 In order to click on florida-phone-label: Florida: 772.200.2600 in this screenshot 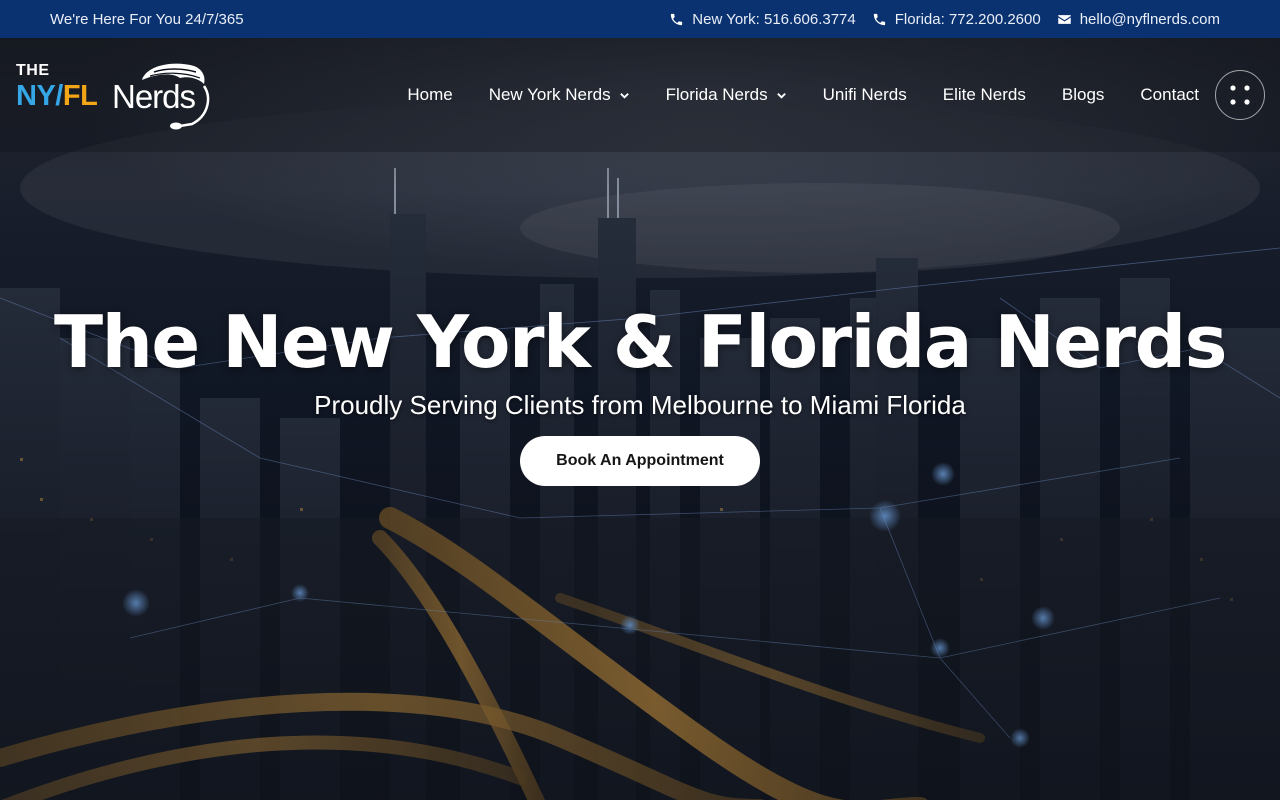, I will do `click(967, 19)`.